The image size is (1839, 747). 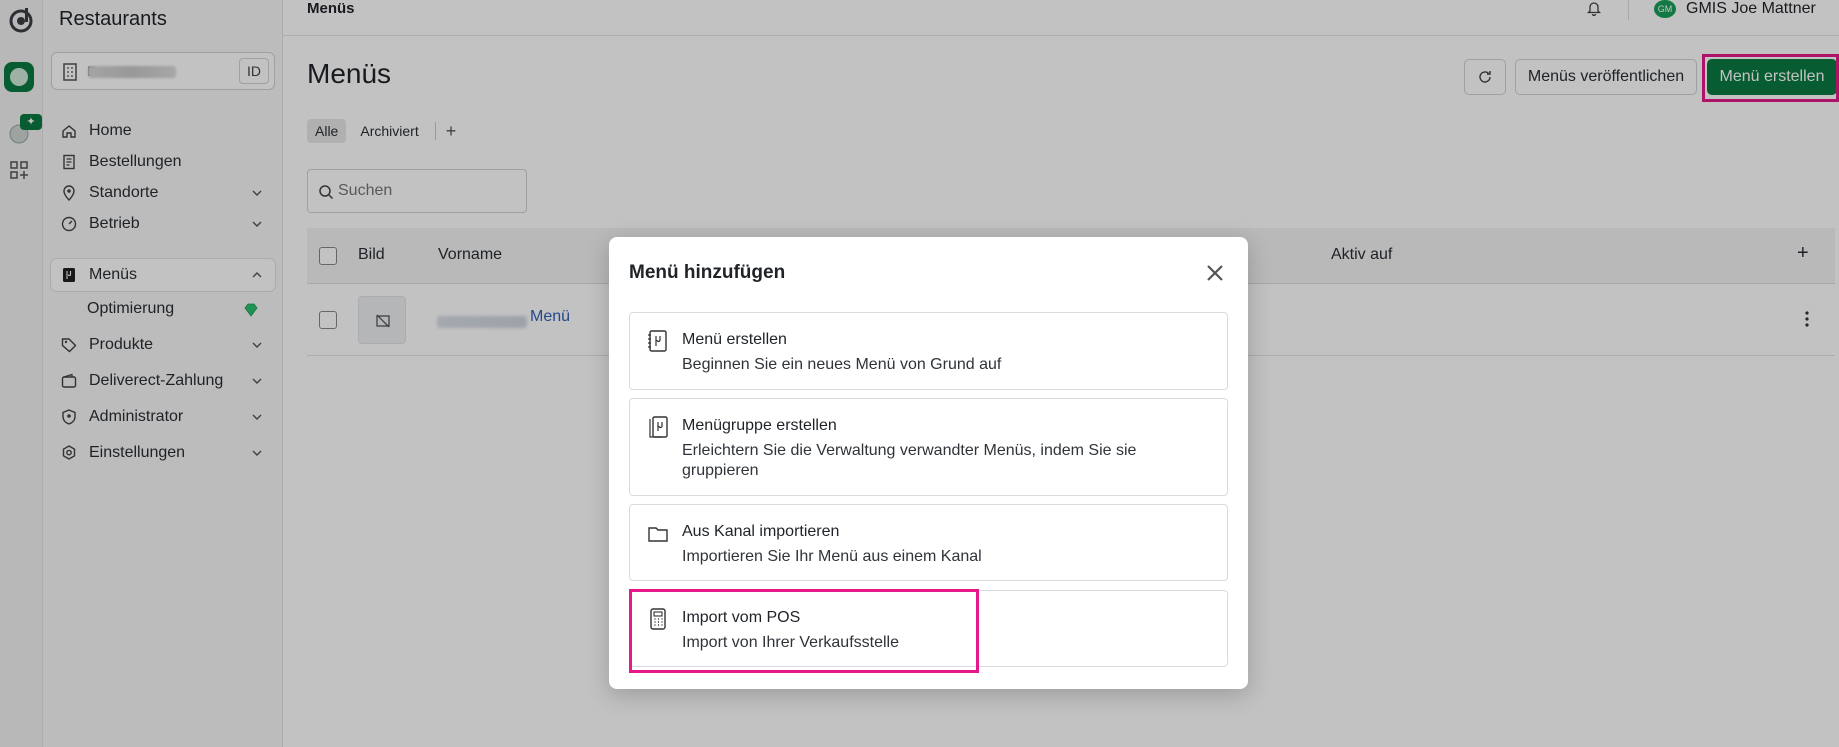 I want to click on option-description: Importieren Sie Ihr Menü aus einem Kanal, so click(x=832, y=556).